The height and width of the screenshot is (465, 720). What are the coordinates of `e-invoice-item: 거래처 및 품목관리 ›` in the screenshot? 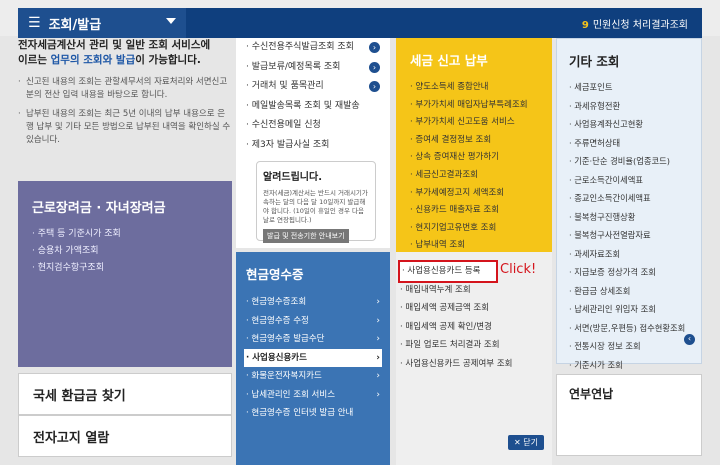 It's located at (313, 87).